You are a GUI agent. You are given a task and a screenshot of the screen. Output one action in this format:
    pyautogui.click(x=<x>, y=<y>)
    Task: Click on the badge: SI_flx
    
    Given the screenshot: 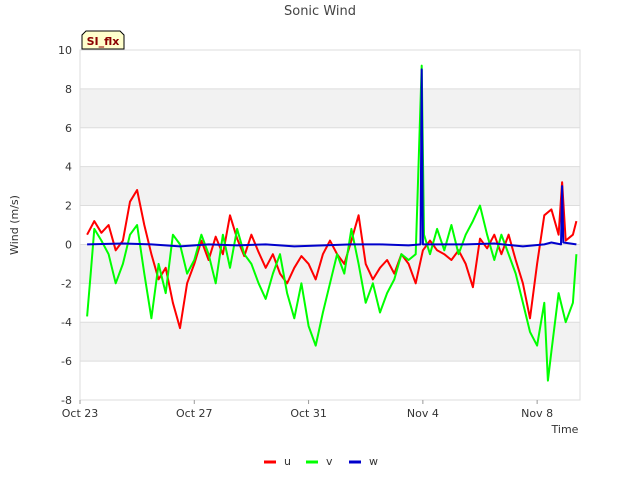 What is the action you would take?
    pyautogui.click(x=103, y=40)
    